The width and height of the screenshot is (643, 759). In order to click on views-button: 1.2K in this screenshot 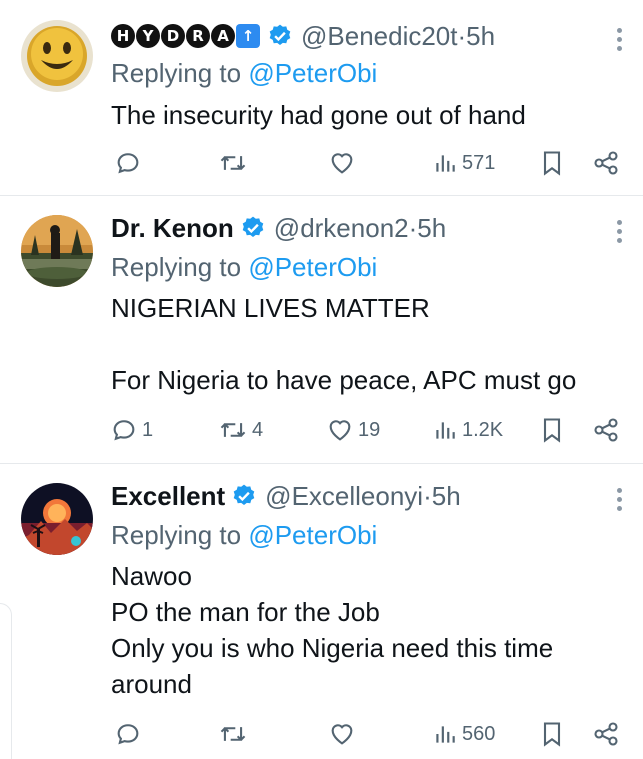, I will do `click(467, 430)`.